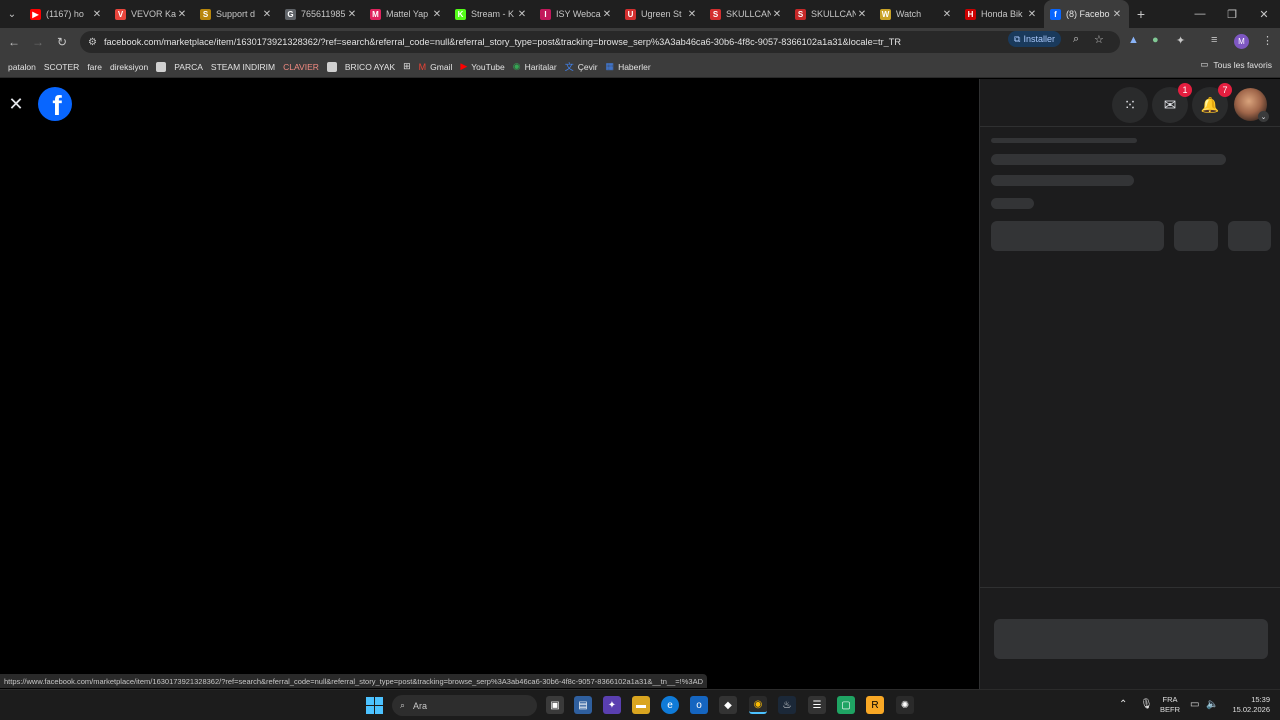 Image resolution: width=1280 pixels, height=720 pixels. Describe the element at coordinates (909, 14) in the screenshot. I see `tab-title: Watch` at that location.